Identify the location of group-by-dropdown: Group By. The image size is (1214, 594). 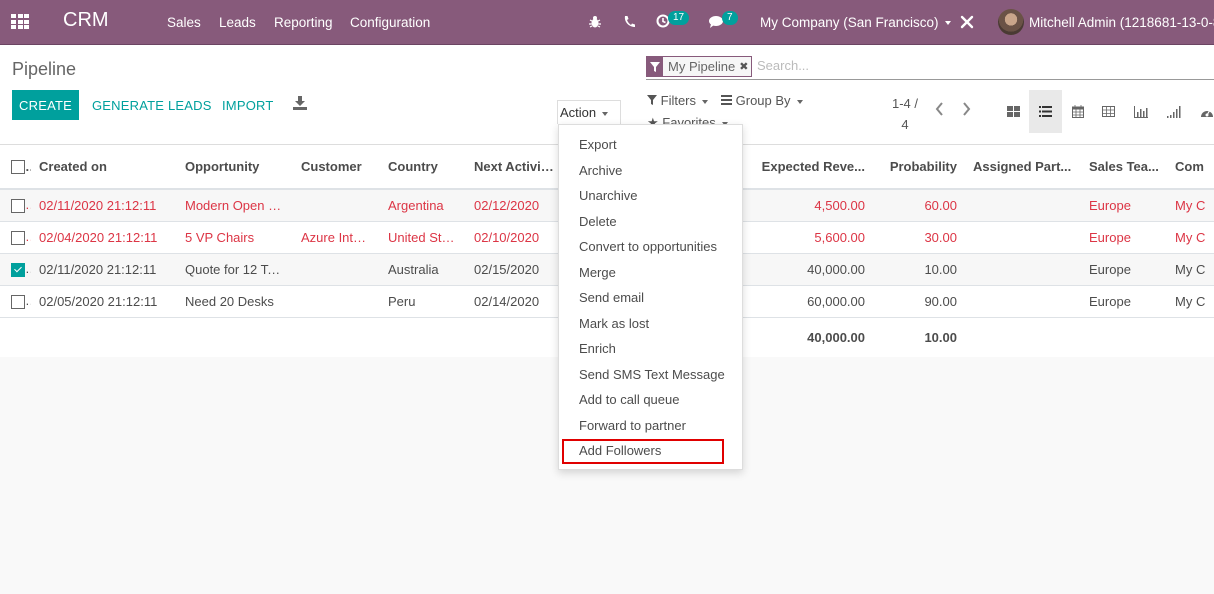
(762, 100).